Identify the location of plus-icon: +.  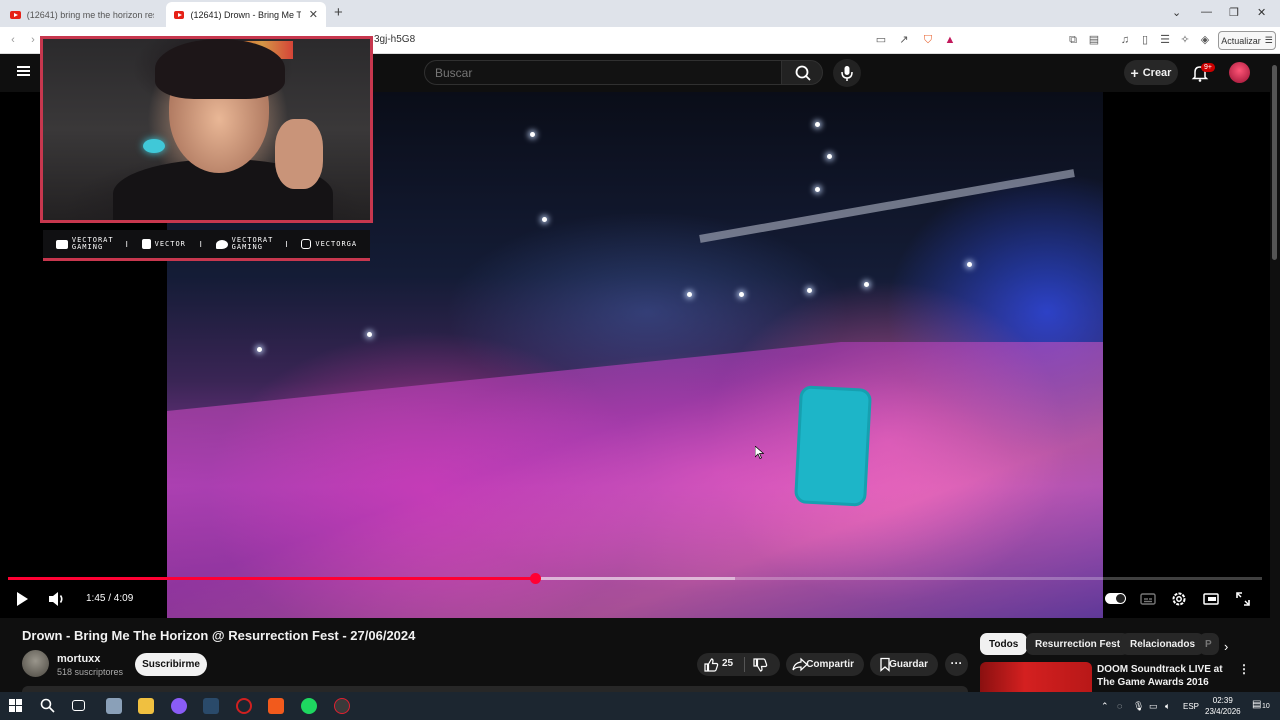
(1134, 72).